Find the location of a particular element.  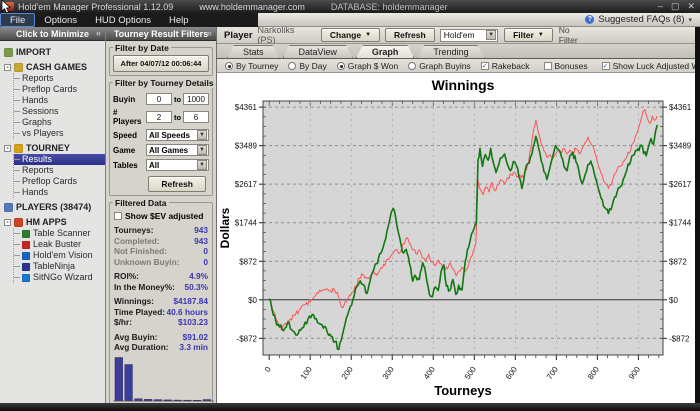

sidebar-item-import: IMPORT is located at coordinates (53, 52).